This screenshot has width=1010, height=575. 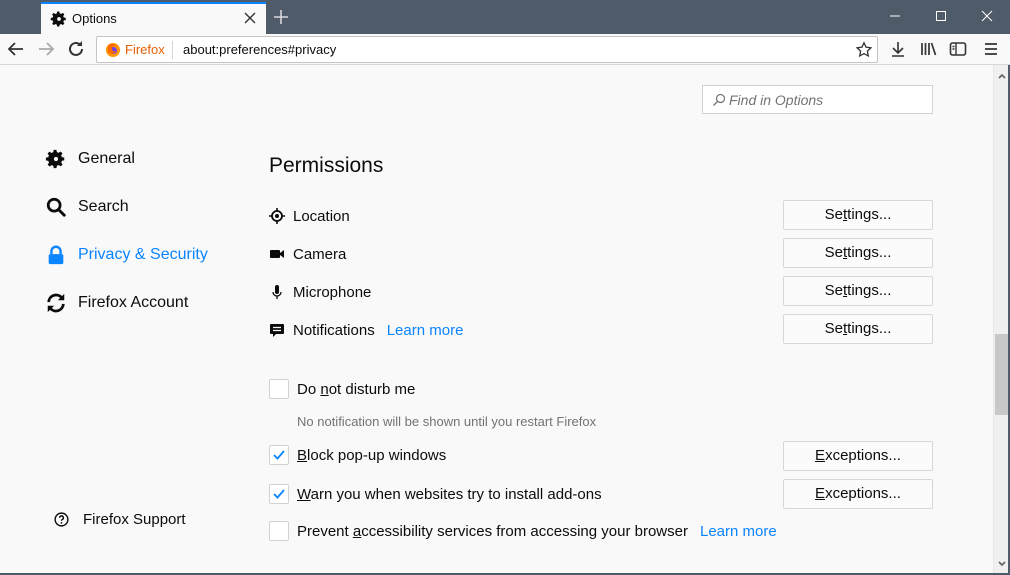 I want to click on minimize-button, so click(x=895, y=16).